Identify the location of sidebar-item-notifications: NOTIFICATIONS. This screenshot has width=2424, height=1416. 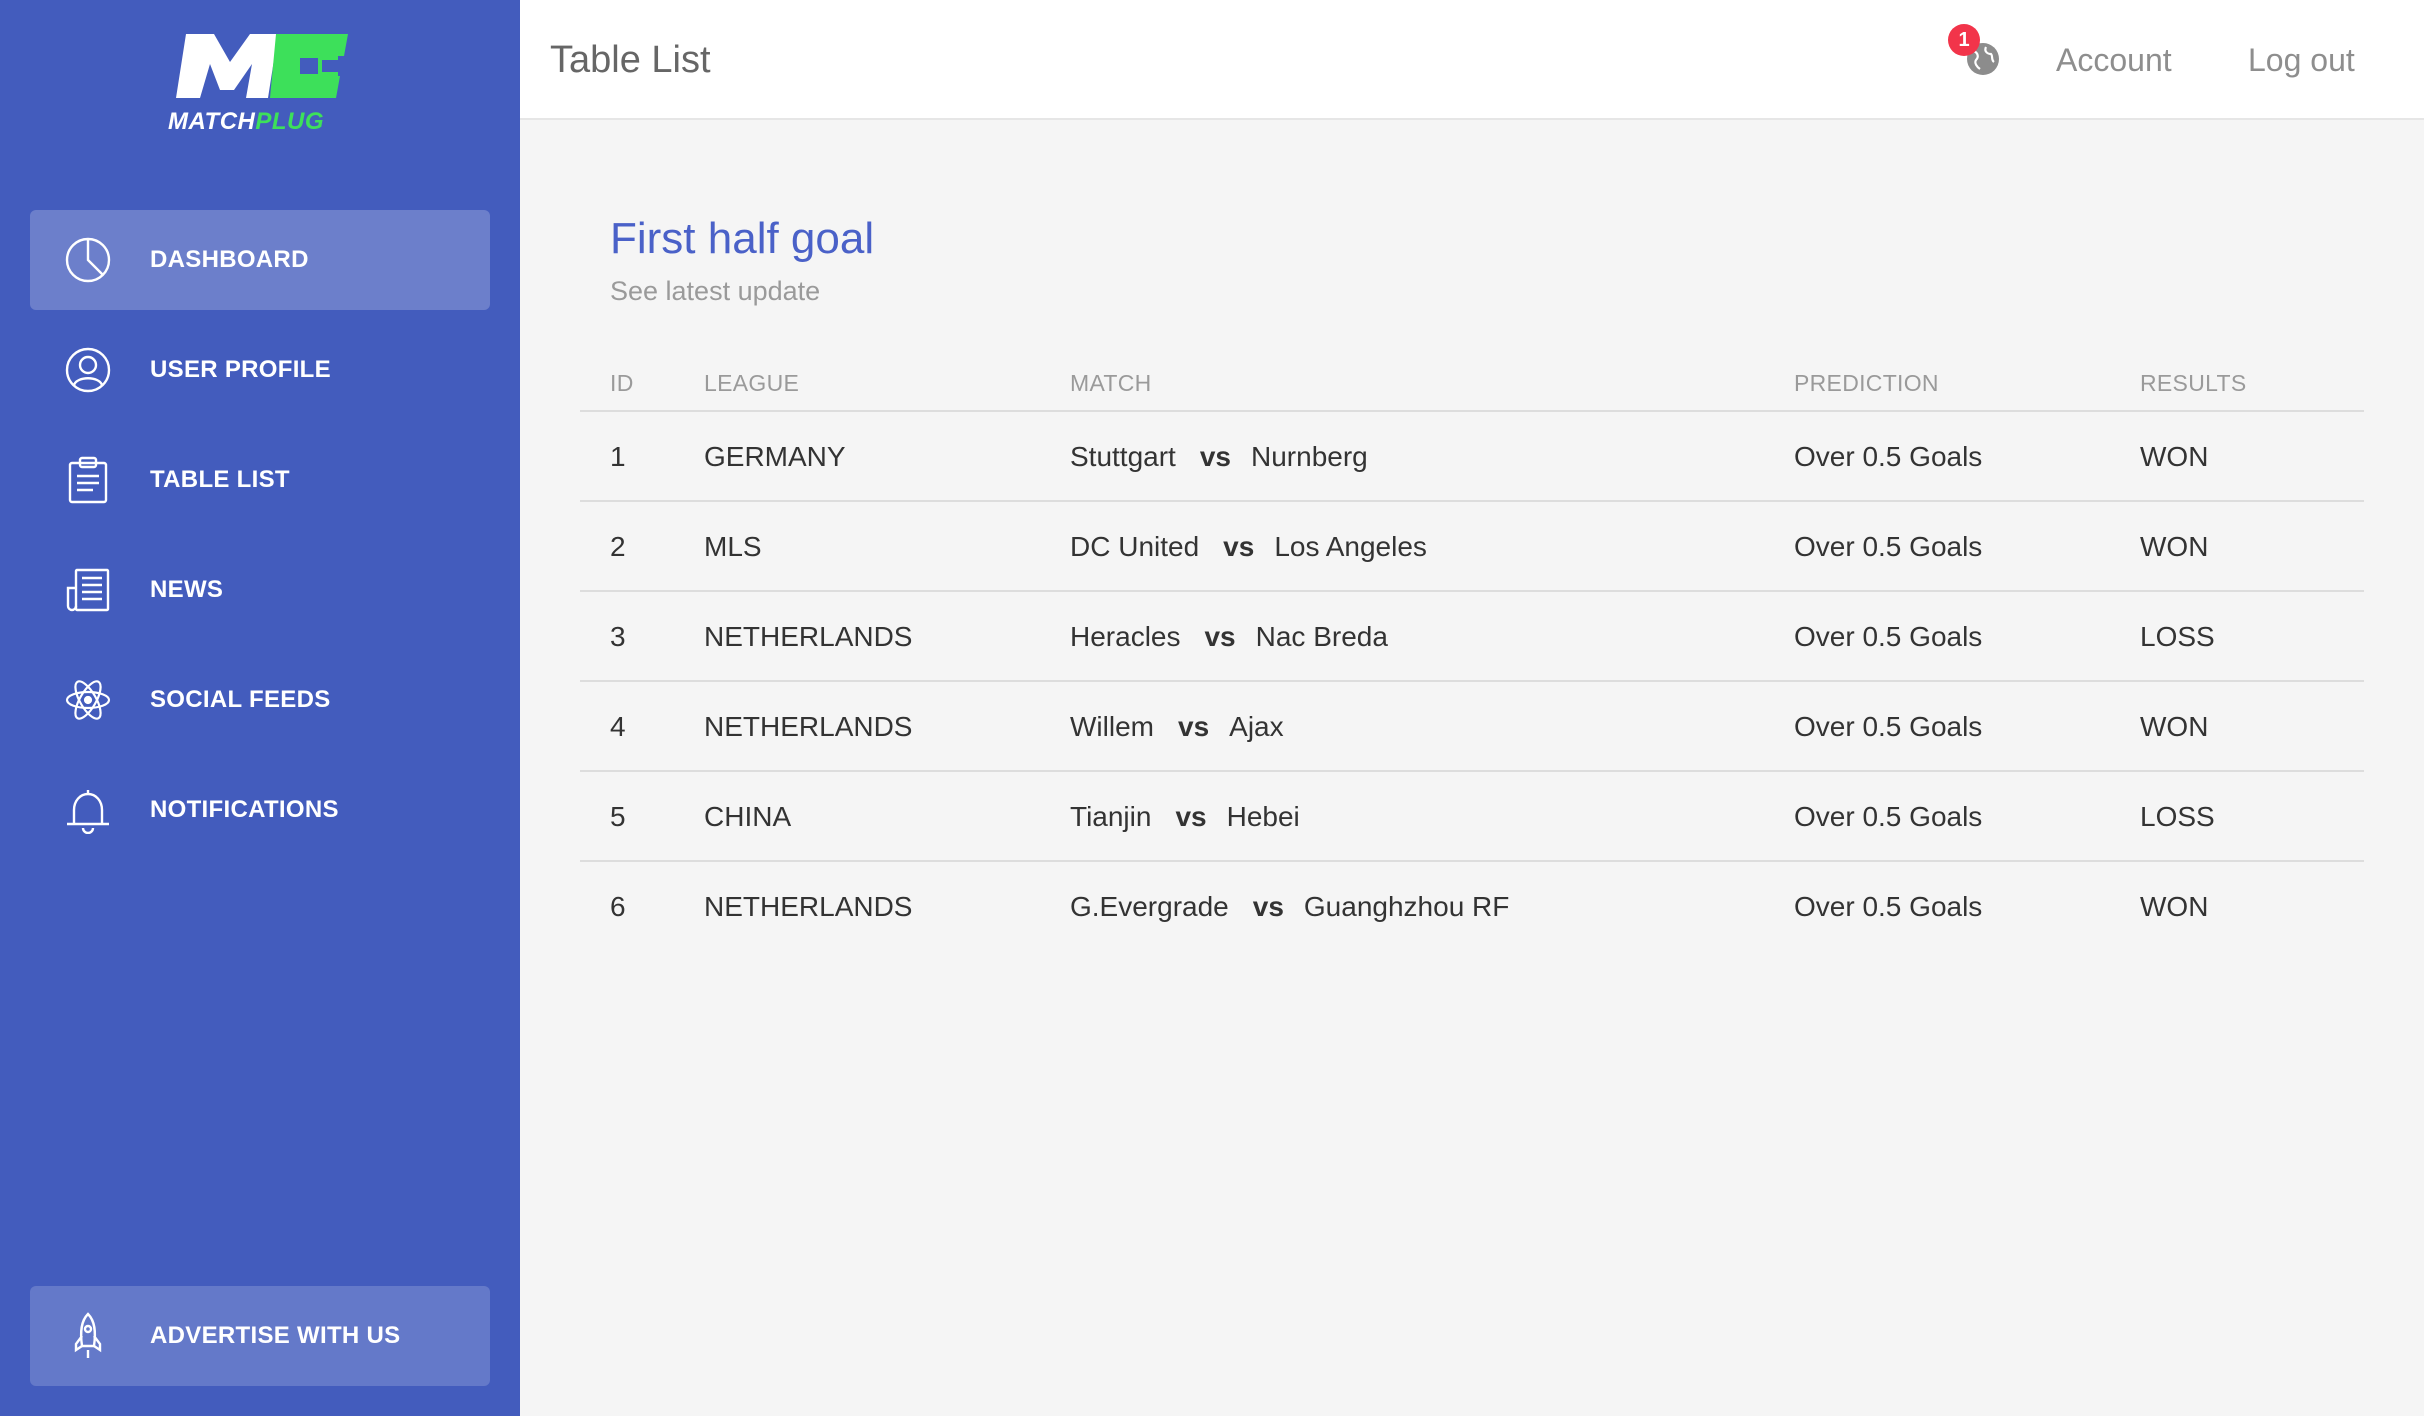
(260, 810).